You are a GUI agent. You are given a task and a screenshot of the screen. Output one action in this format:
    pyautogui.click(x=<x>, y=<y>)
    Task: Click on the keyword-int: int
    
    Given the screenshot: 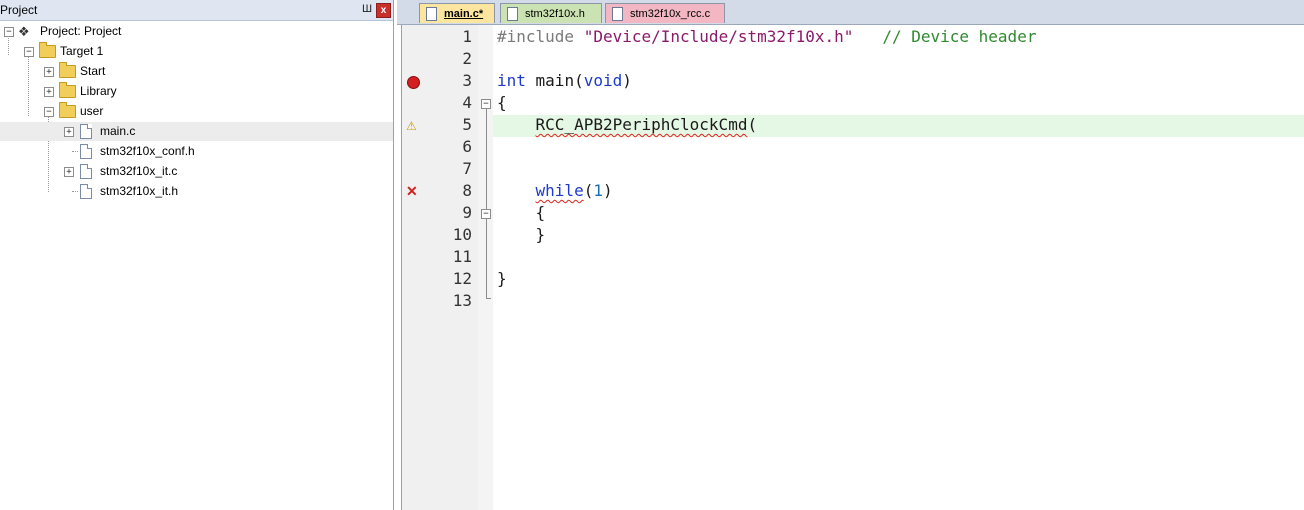 What is the action you would take?
    pyautogui.click(x=511, y=80)
    